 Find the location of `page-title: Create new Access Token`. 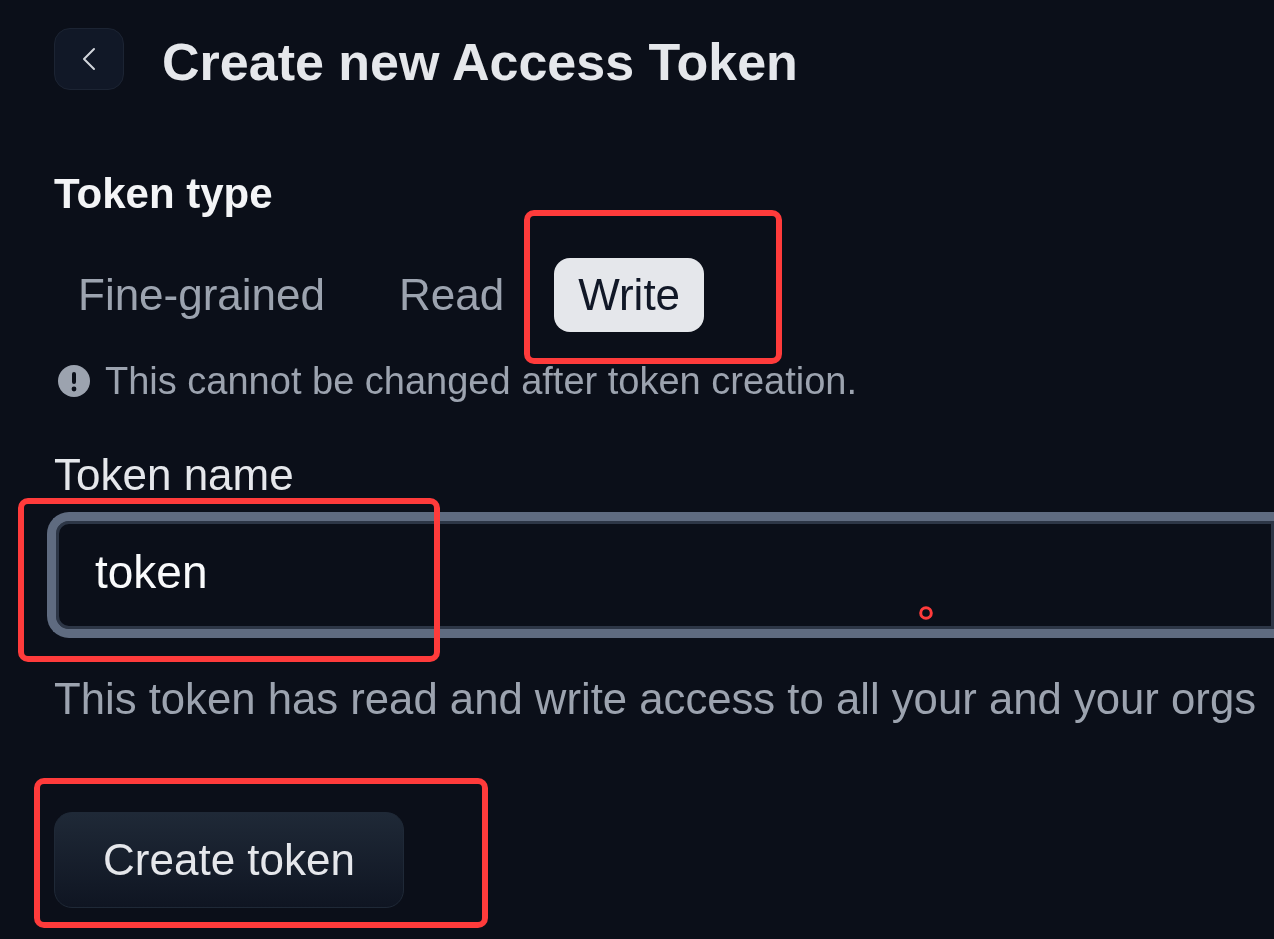

page-title: Create new Access Token is located at coordinates (480, 62).